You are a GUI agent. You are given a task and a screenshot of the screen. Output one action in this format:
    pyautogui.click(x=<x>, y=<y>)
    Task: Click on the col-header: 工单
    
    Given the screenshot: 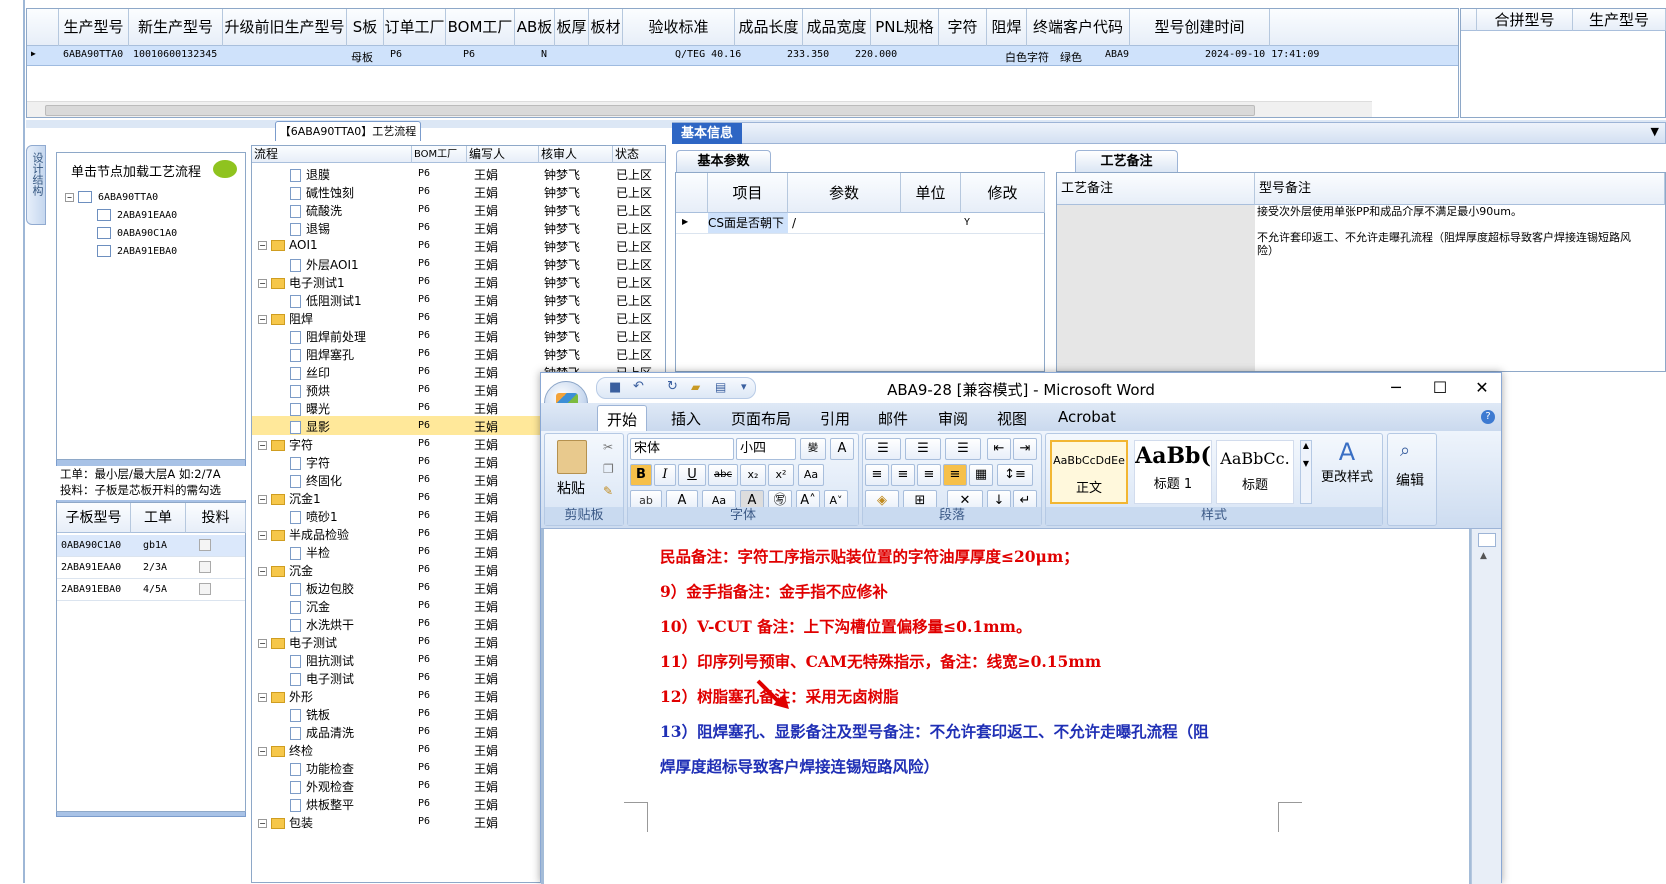 What is the action you would take?
    pyautogui.click(x=158, y=518)
    